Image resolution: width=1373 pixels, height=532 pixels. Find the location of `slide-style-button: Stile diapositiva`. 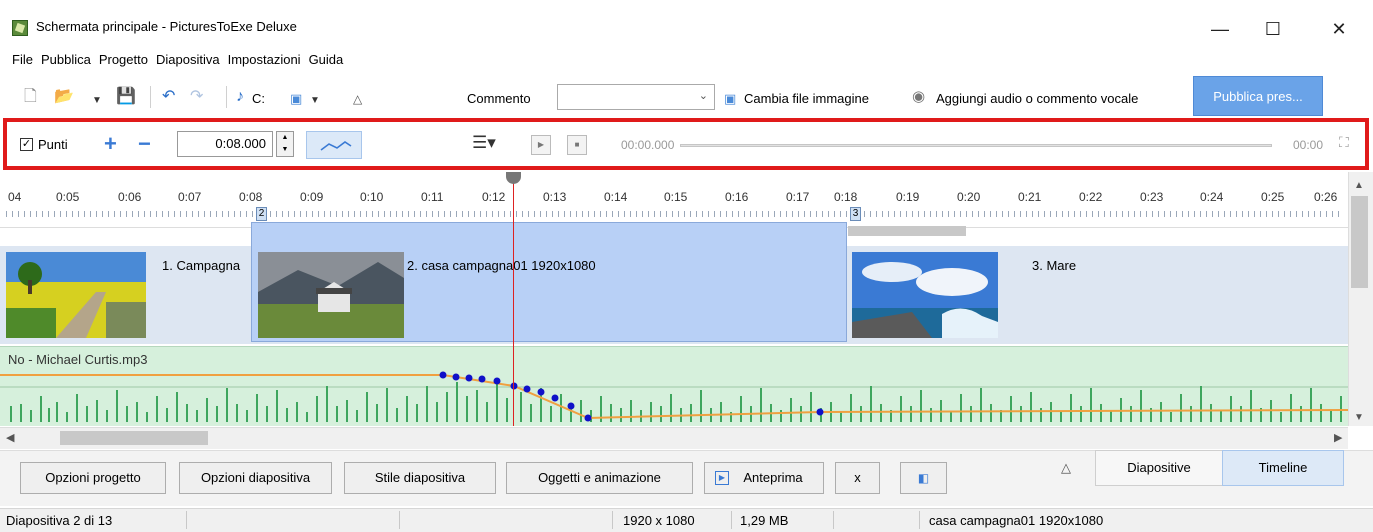

slide-style-button: Stile diapositiva is located at coordinates (420, 478).